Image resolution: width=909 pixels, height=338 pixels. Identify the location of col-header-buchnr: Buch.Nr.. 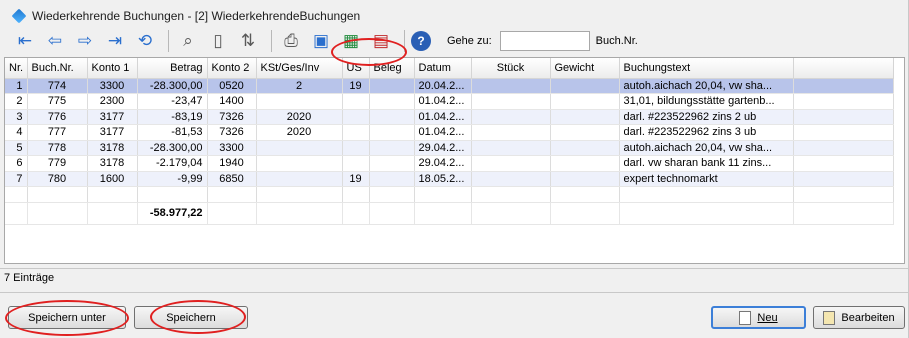
(57, 68).